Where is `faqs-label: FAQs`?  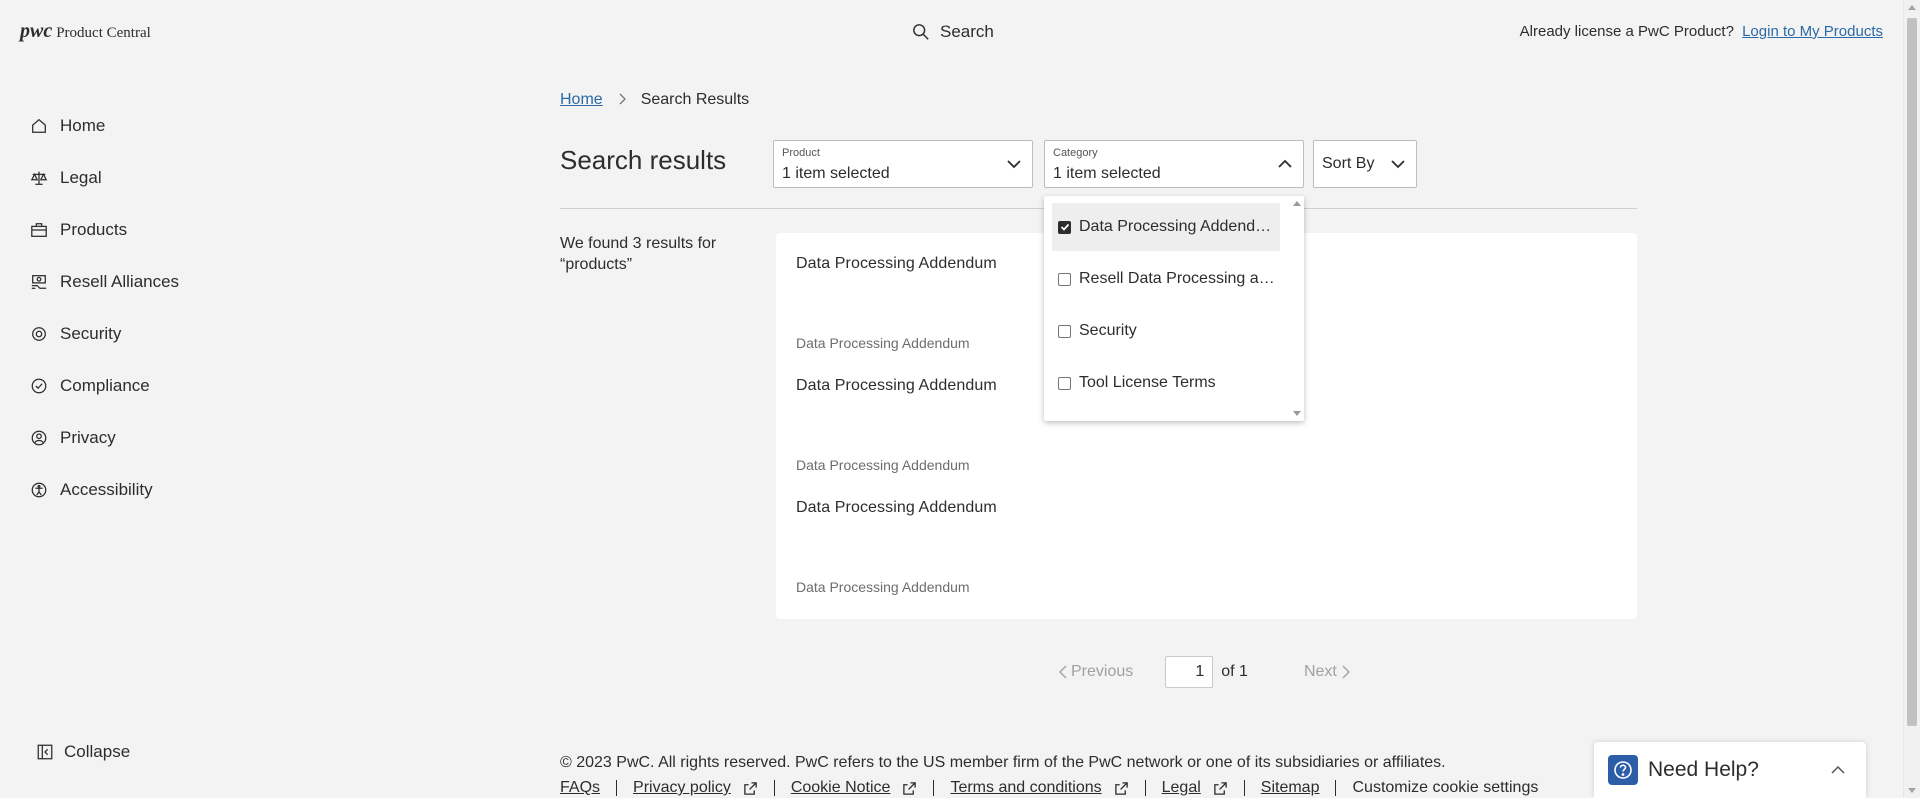
faqs-label: FAQs is located at coordinates (580, 787).